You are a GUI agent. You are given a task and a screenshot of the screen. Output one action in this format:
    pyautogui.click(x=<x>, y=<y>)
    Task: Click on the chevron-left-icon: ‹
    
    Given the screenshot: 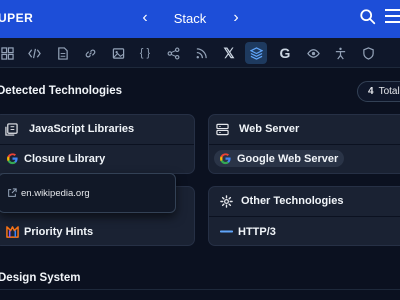 What is the action you would take?
    pyautogui.click(x=145, y=18)
    